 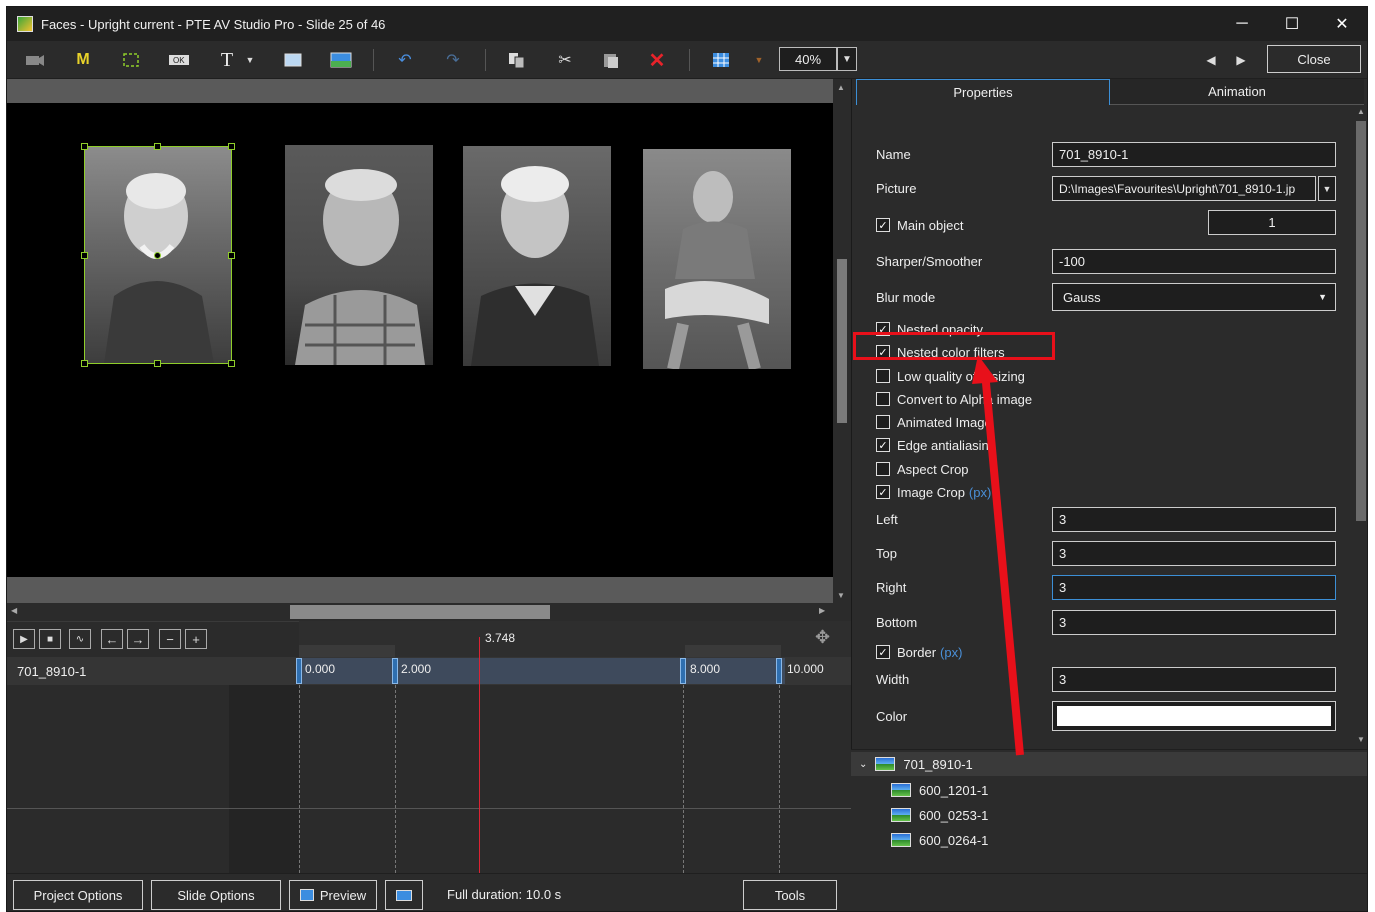 I want to click on chevron-down-icon: ⌄, so click(x=863, y=764).